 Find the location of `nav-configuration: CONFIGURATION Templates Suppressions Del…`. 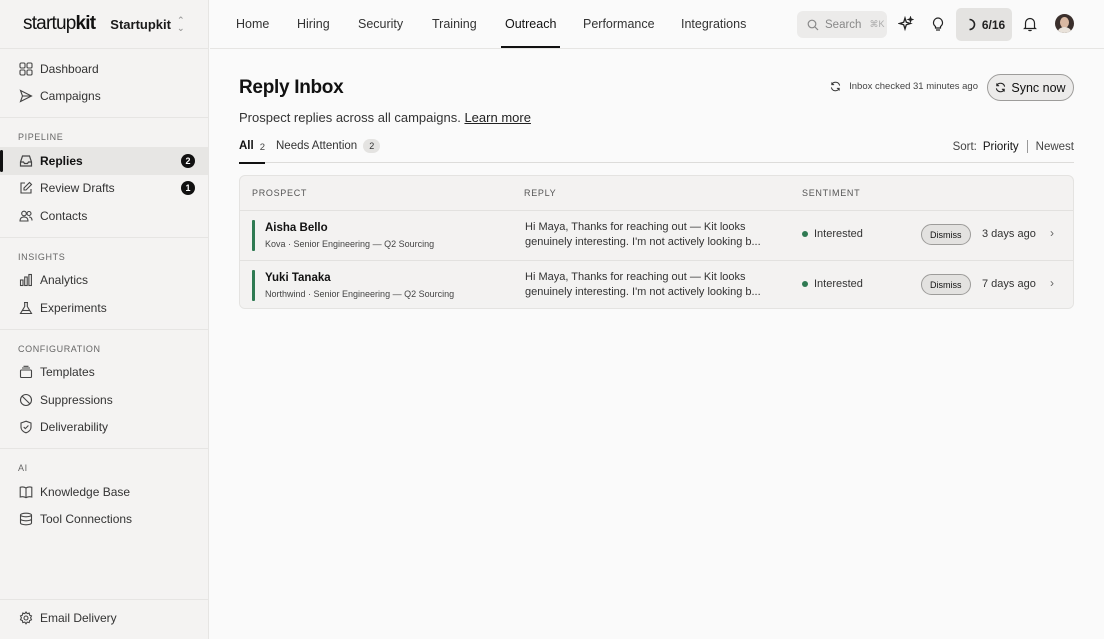

nav-configuration: CONFIGURATION Templates Suppressions Del… is located at coordinates (104, 389).